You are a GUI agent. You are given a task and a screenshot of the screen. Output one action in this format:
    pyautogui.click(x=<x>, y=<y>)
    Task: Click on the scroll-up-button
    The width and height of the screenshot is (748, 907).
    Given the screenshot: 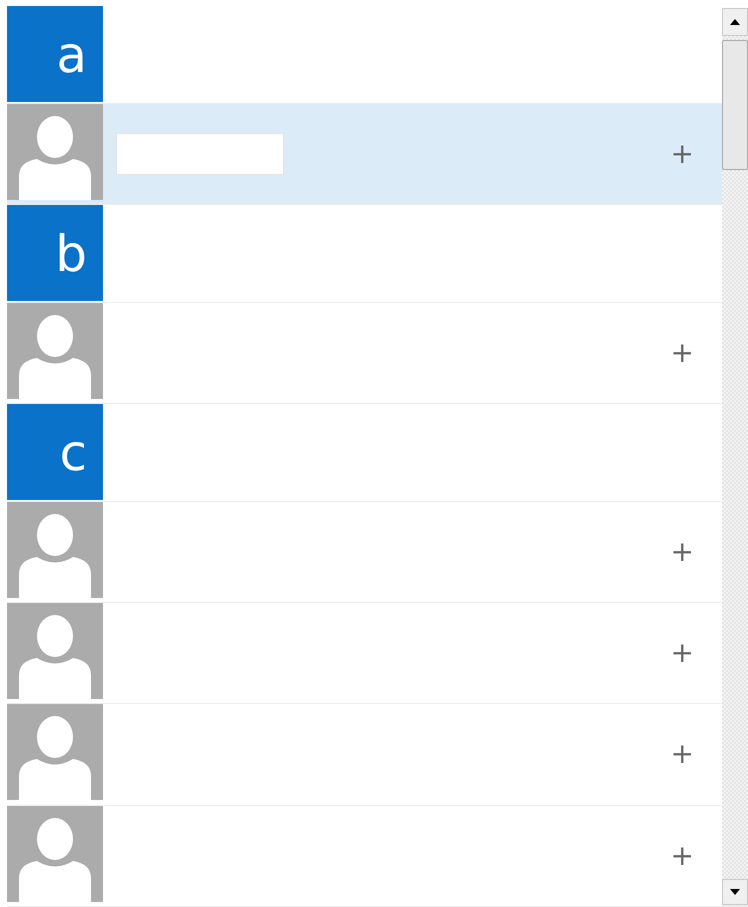 What is the action you would take?
    pyautogui.click(x=735, y=22)
    